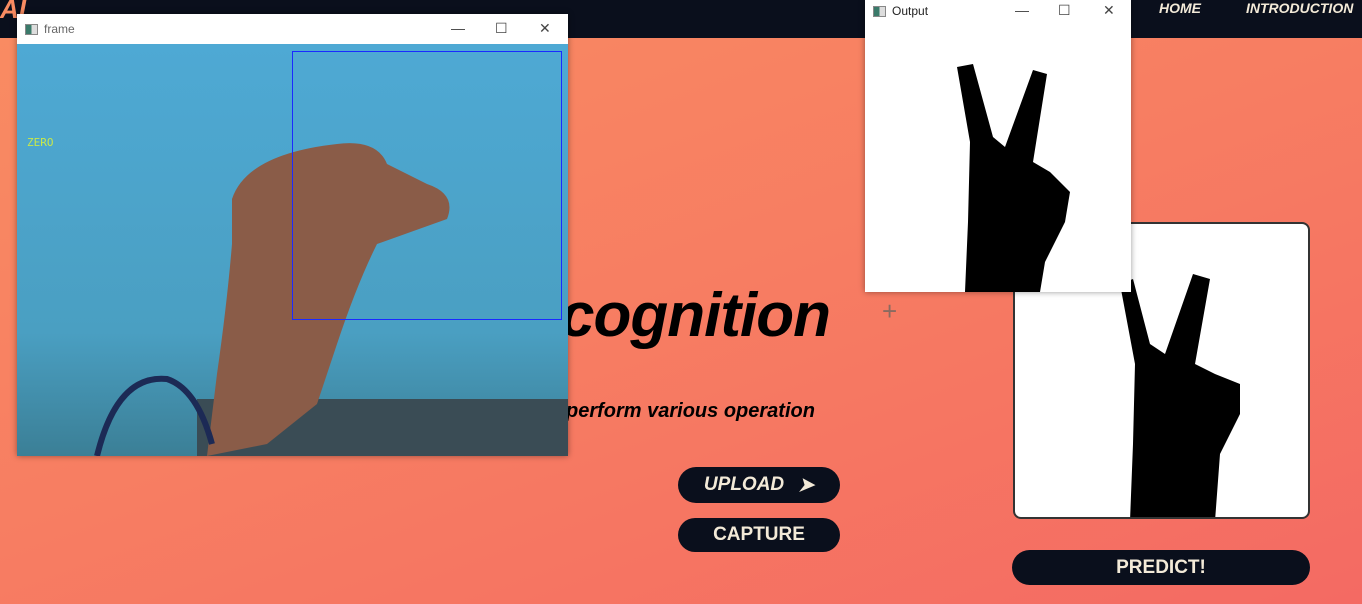 This screenshot has height=604, width=1362. What do you see at coordinates (1180, 8) in the screenshot?
I see `nav-home: HOME` at bounding box center [1180, 8].